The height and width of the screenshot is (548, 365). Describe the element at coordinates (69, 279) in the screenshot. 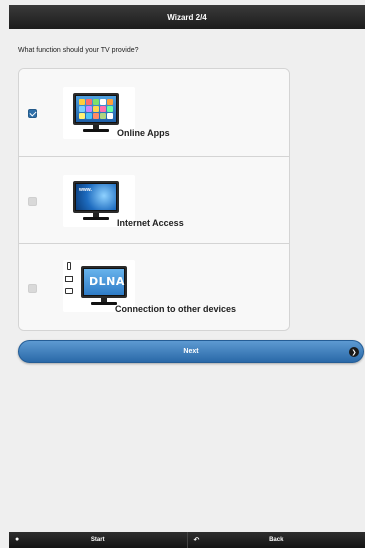

I see `laptop-icon` at that location.